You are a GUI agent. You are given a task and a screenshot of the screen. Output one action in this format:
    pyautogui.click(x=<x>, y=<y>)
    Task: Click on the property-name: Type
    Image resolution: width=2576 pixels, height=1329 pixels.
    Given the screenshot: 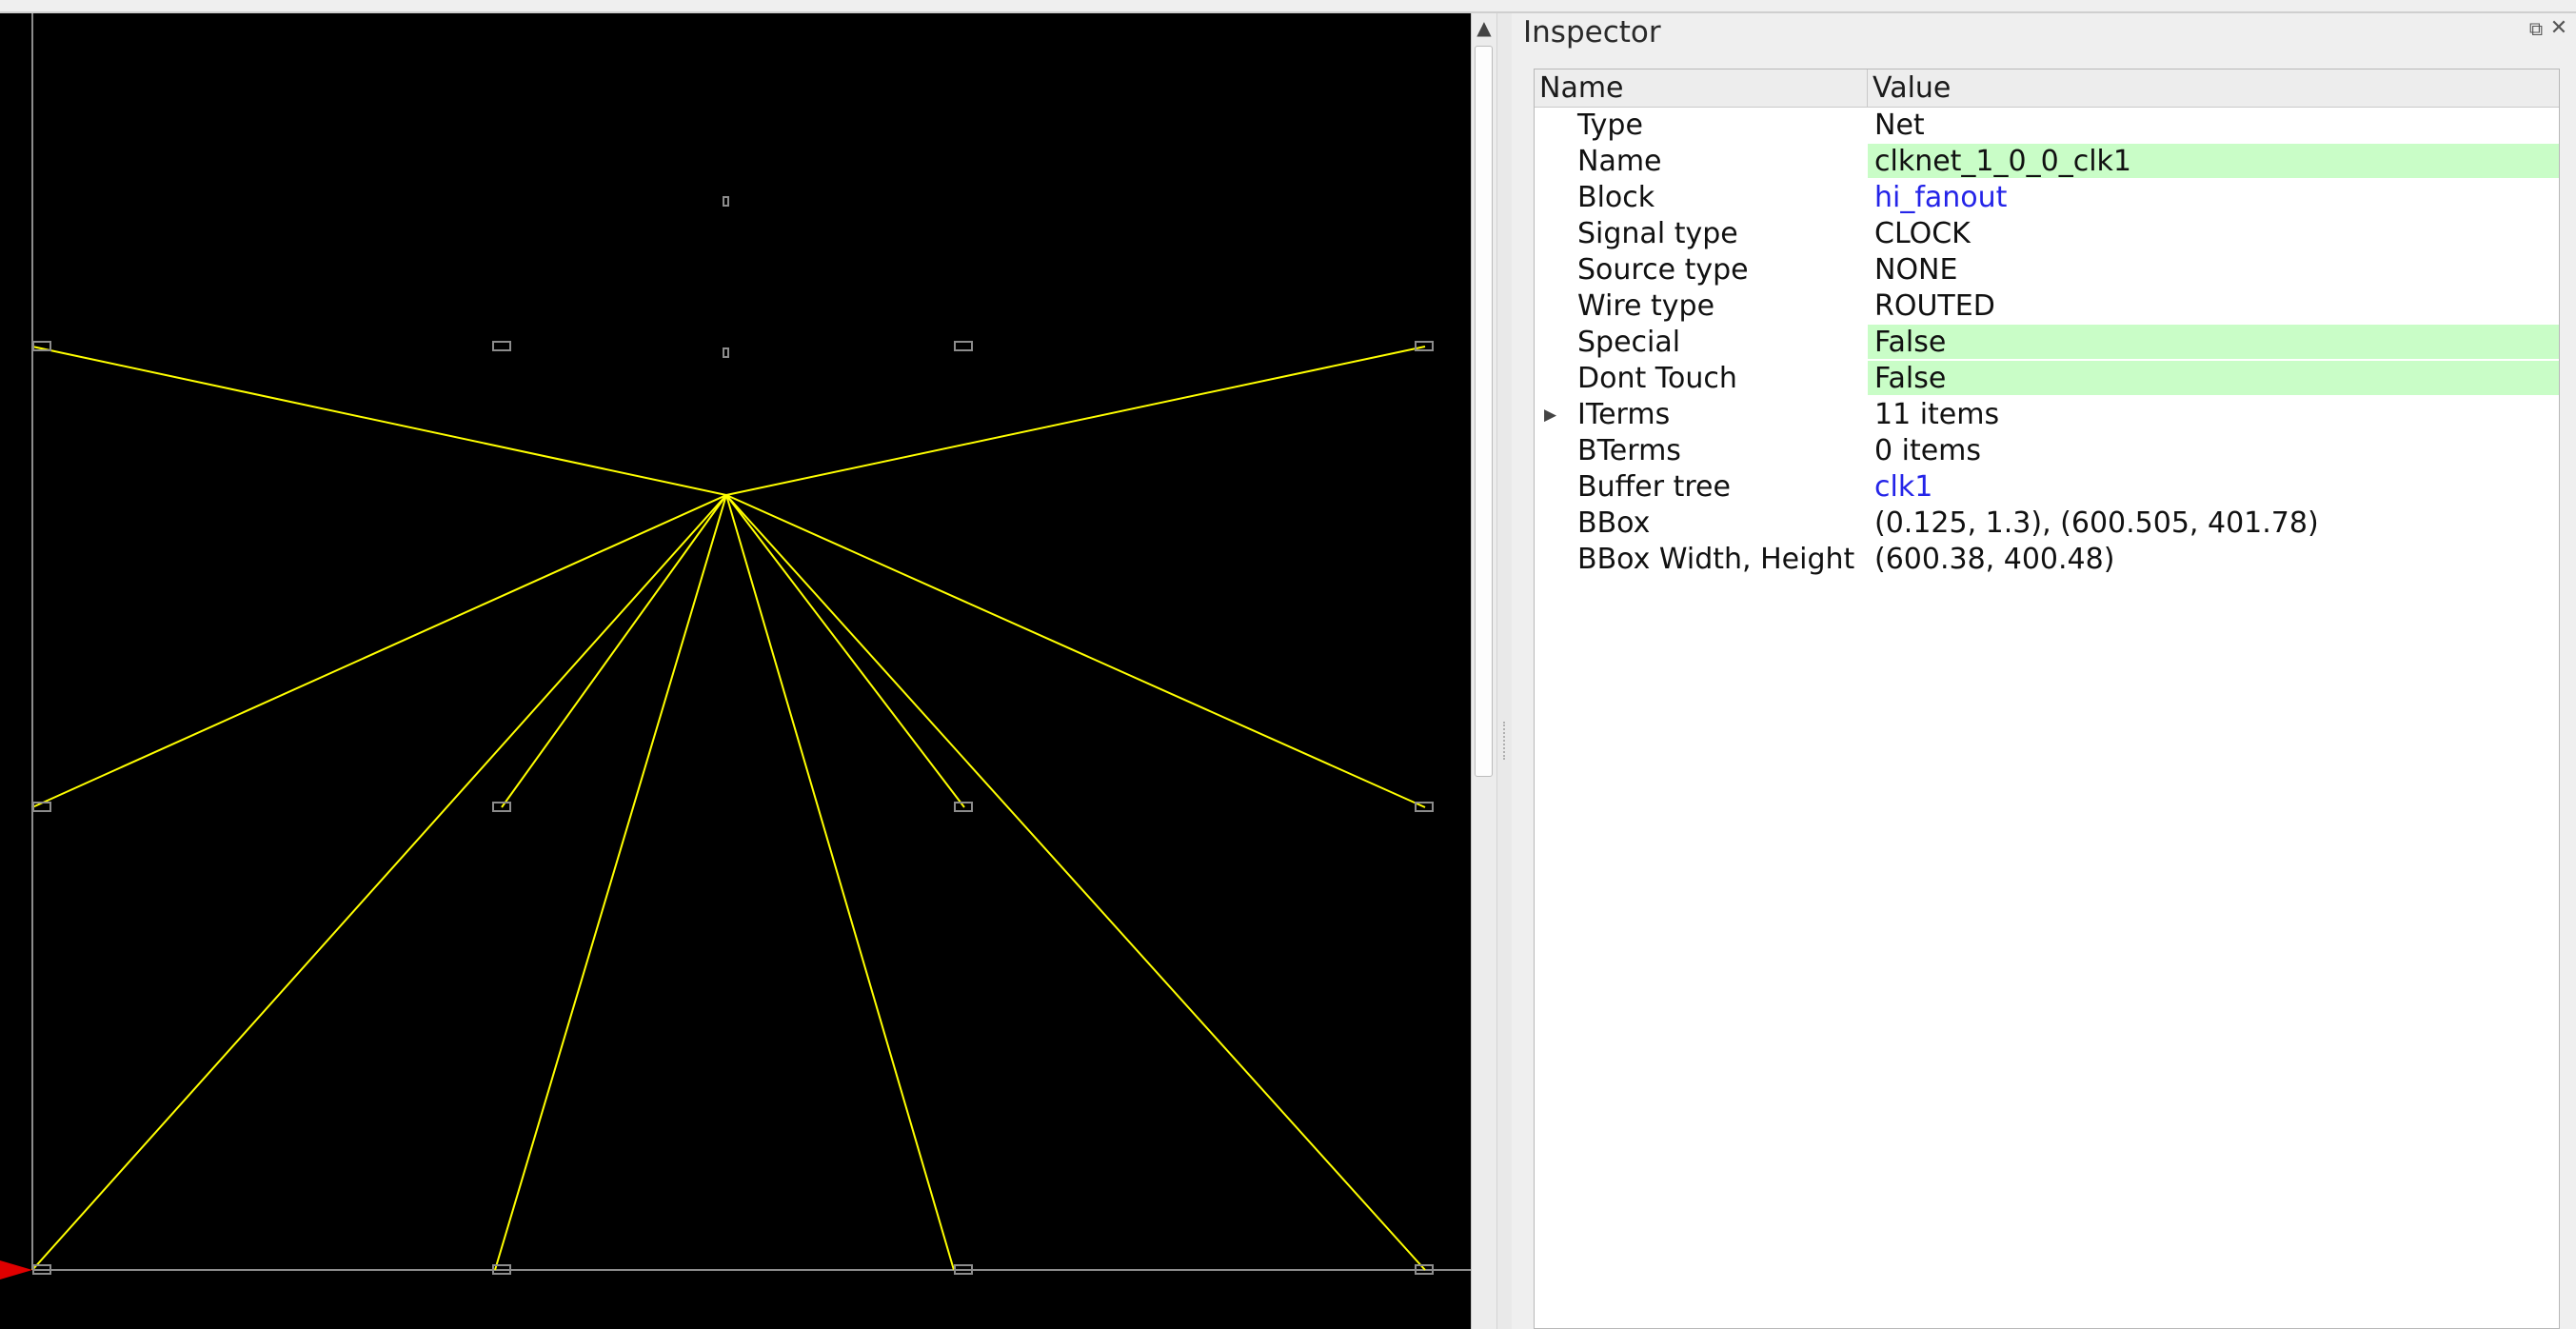 What is the action you would take?
    pyautogui.click(x=1610, y=125)
    